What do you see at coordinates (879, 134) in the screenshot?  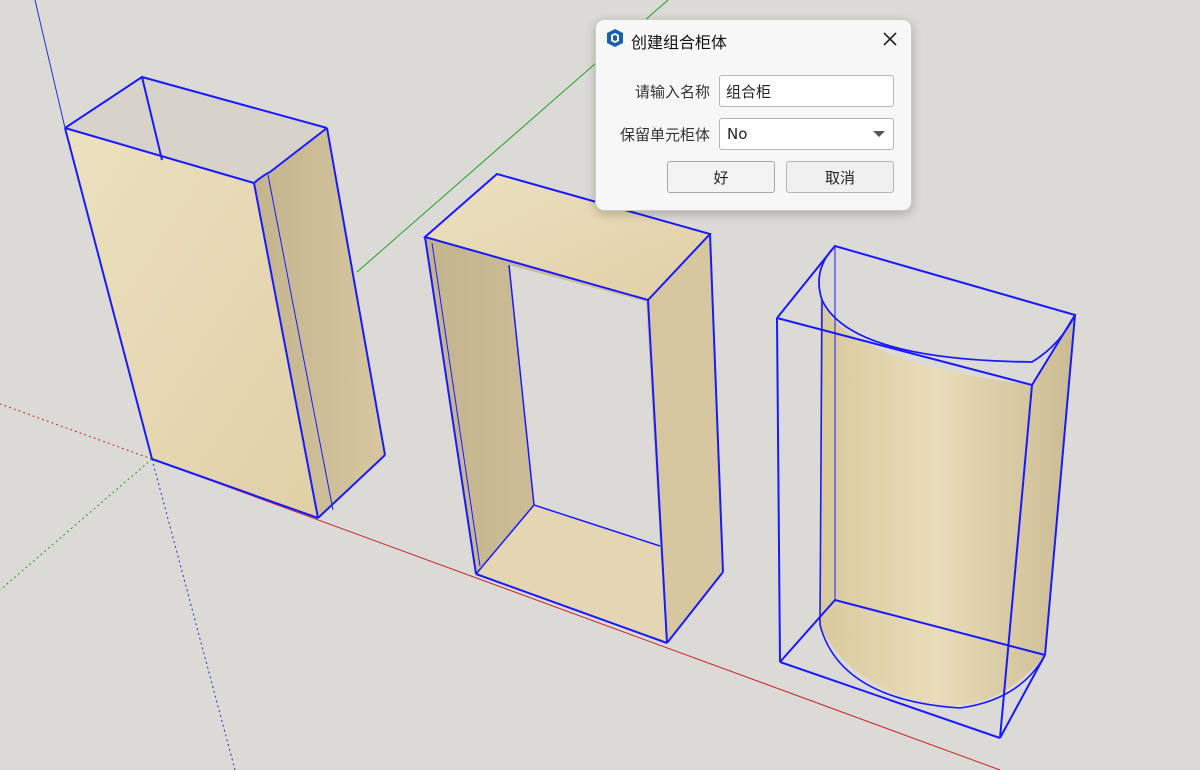 I see `chevron-down-icon` at bounding box center [879, 134].